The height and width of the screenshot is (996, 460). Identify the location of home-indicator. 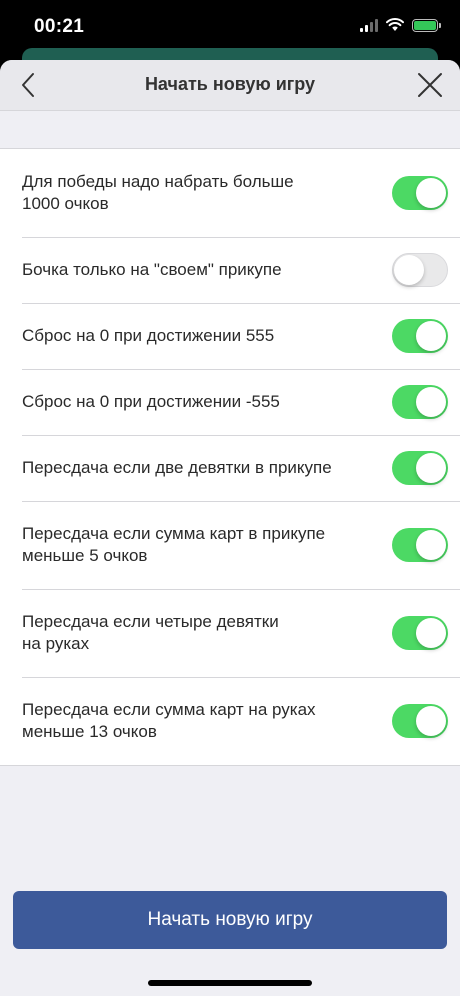
(230, 983).